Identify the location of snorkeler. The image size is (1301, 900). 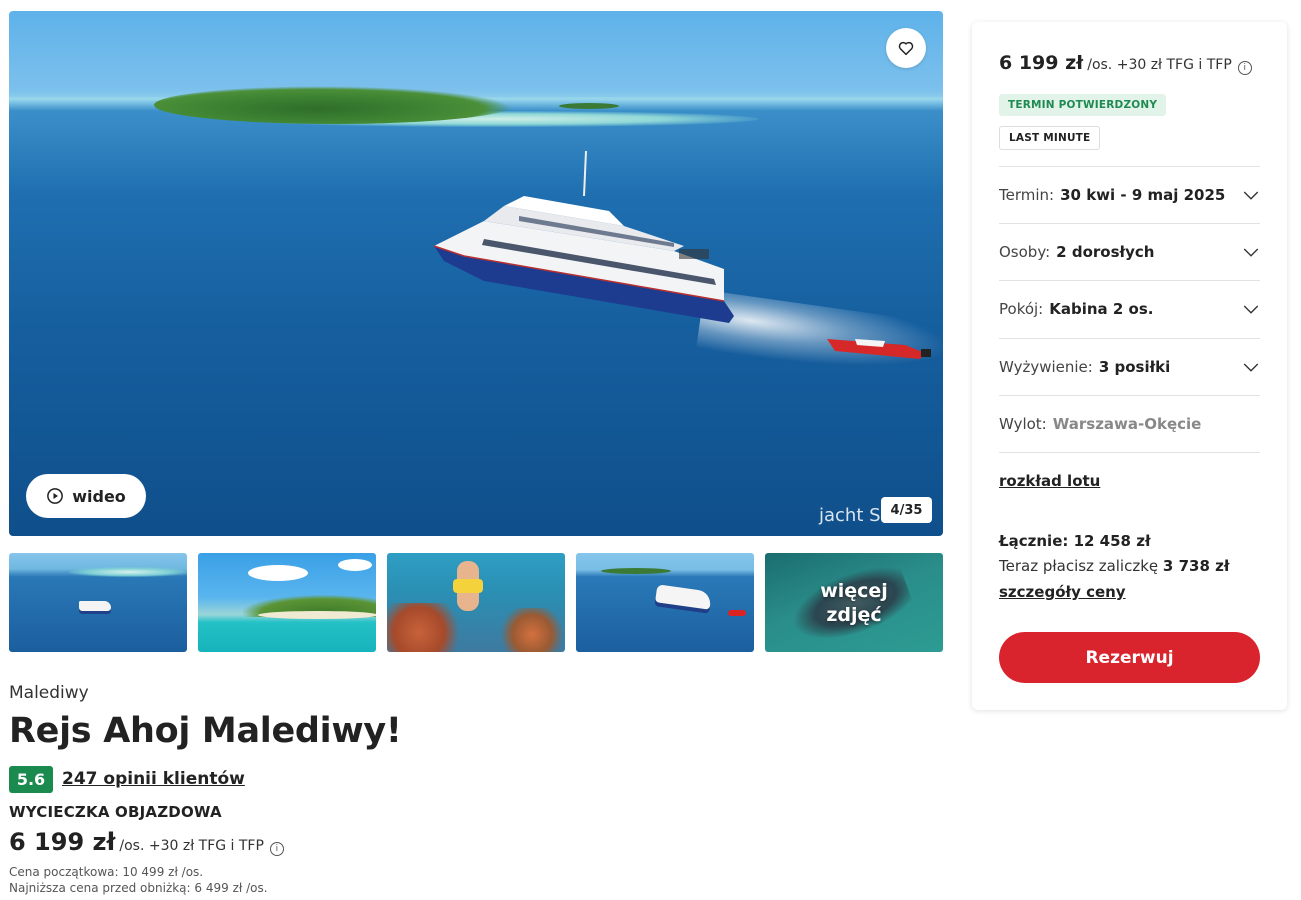
(468, 586).